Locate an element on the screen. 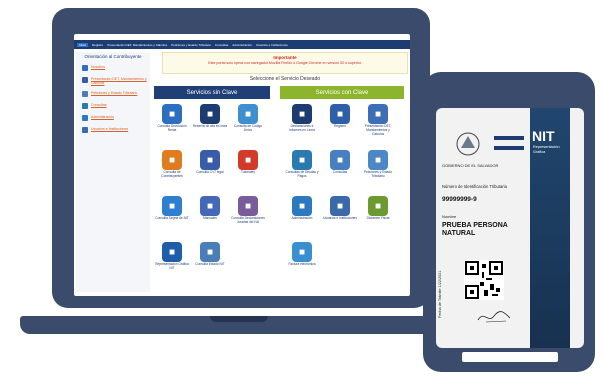 This screenshot has height=381, width=603. nav-administracion: Administración is located at coordinates (242, 45).